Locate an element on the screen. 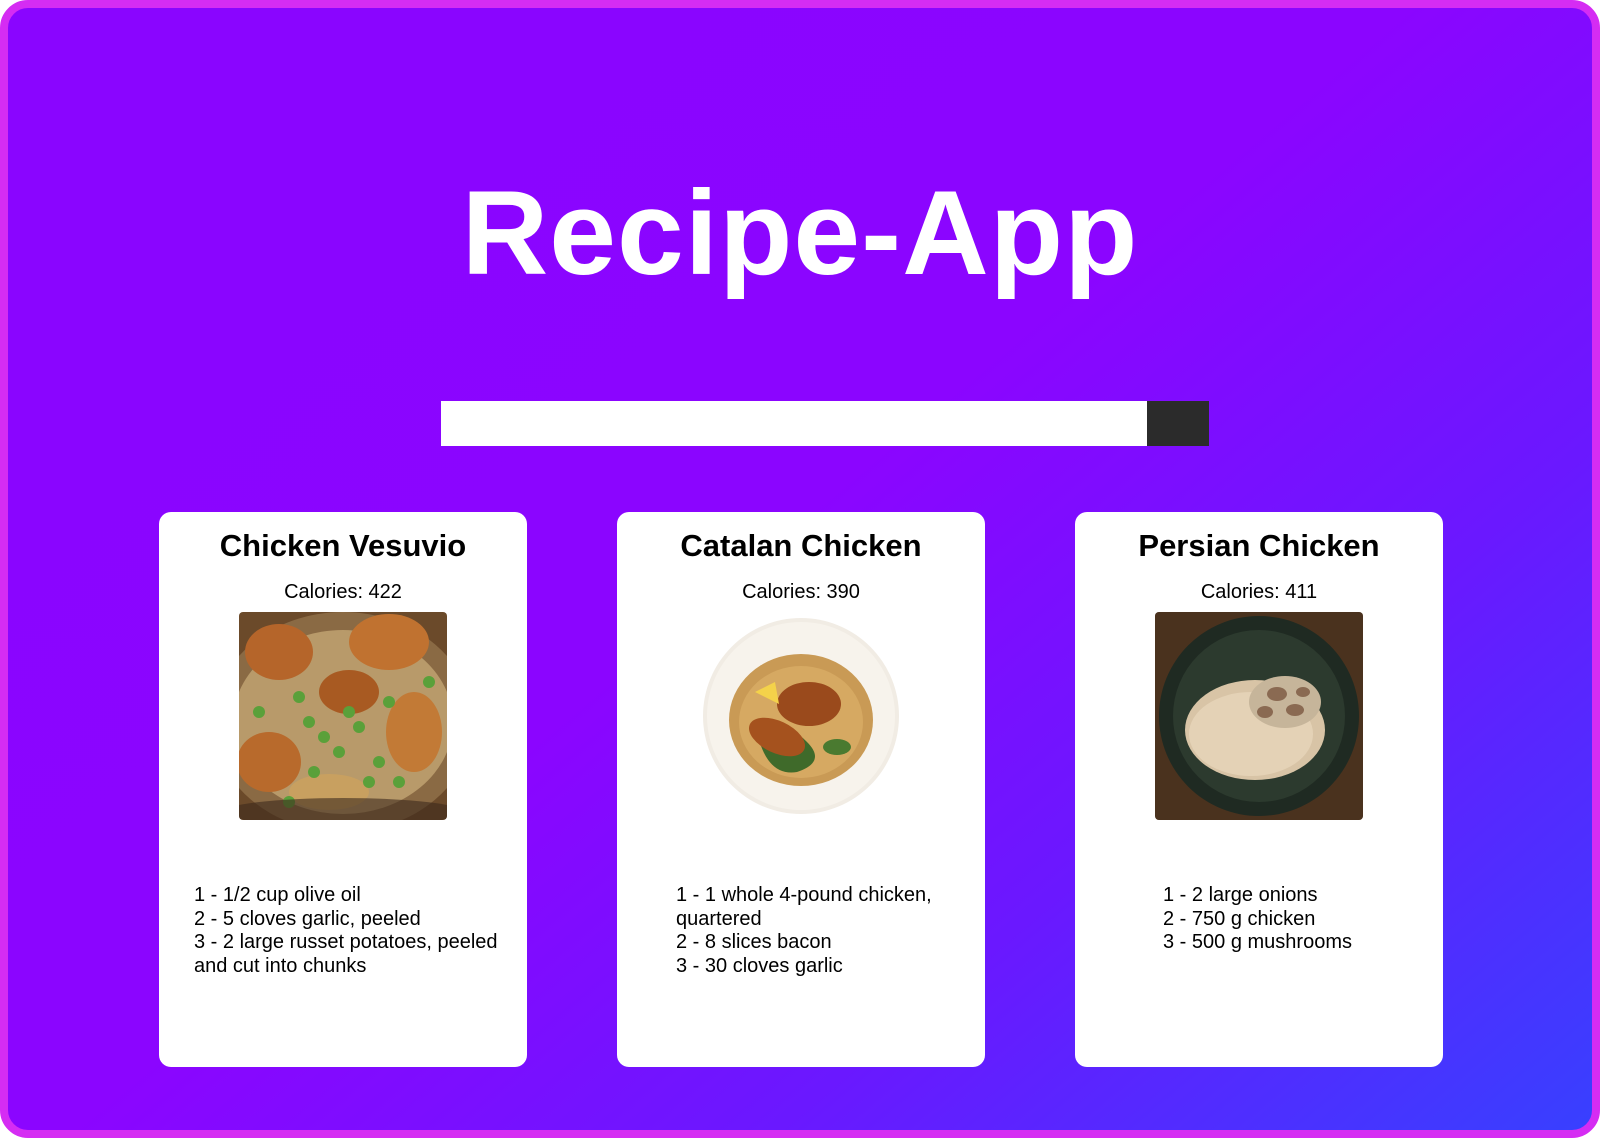 This screenshot has width=1600, height=1138. ingredient-item: 1 - 1/2 cup olive oil is located at coordinates (277, 895).